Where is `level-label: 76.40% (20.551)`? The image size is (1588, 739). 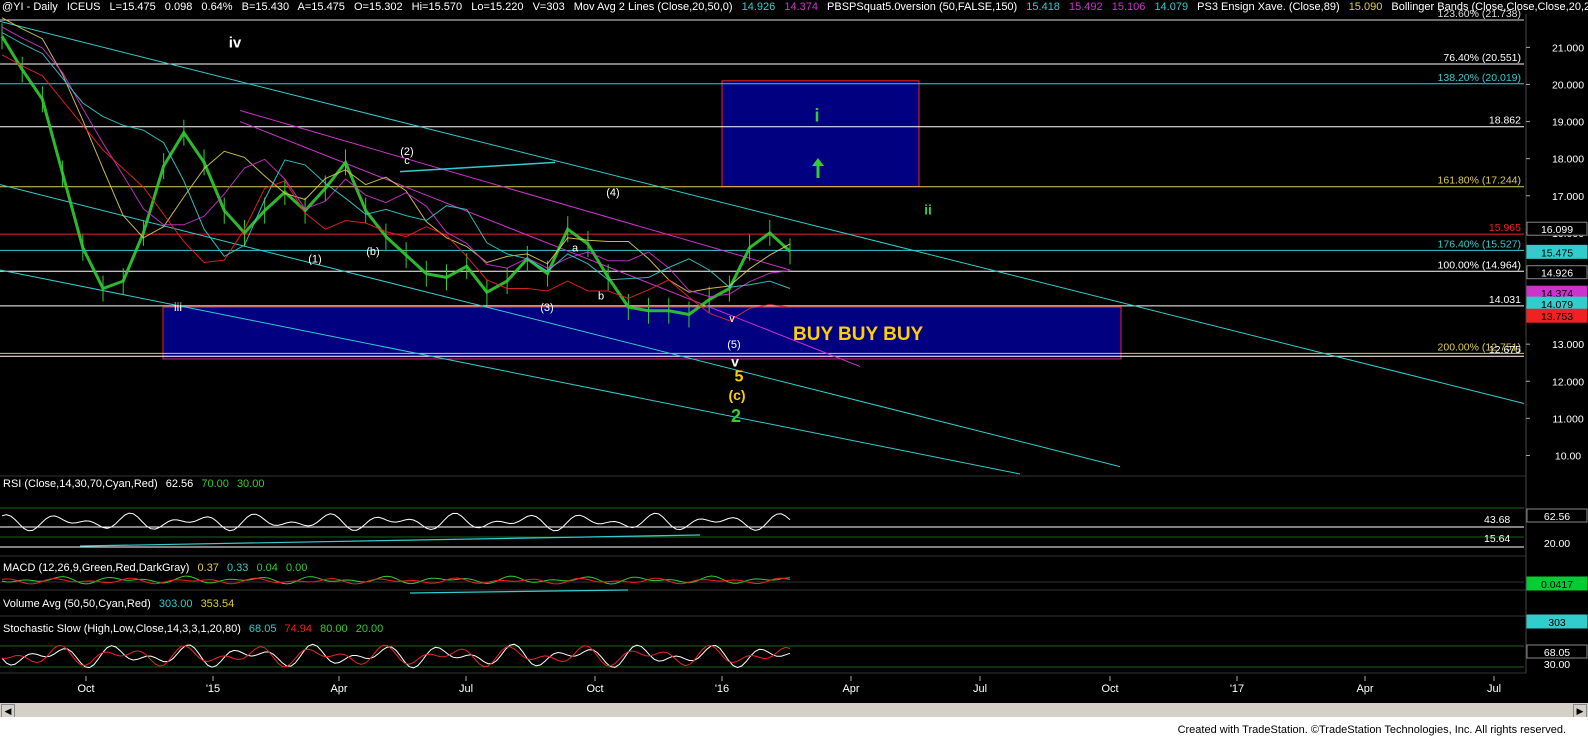
level-label: 76.40% (20.551) is located at coordinates (1482, 58).